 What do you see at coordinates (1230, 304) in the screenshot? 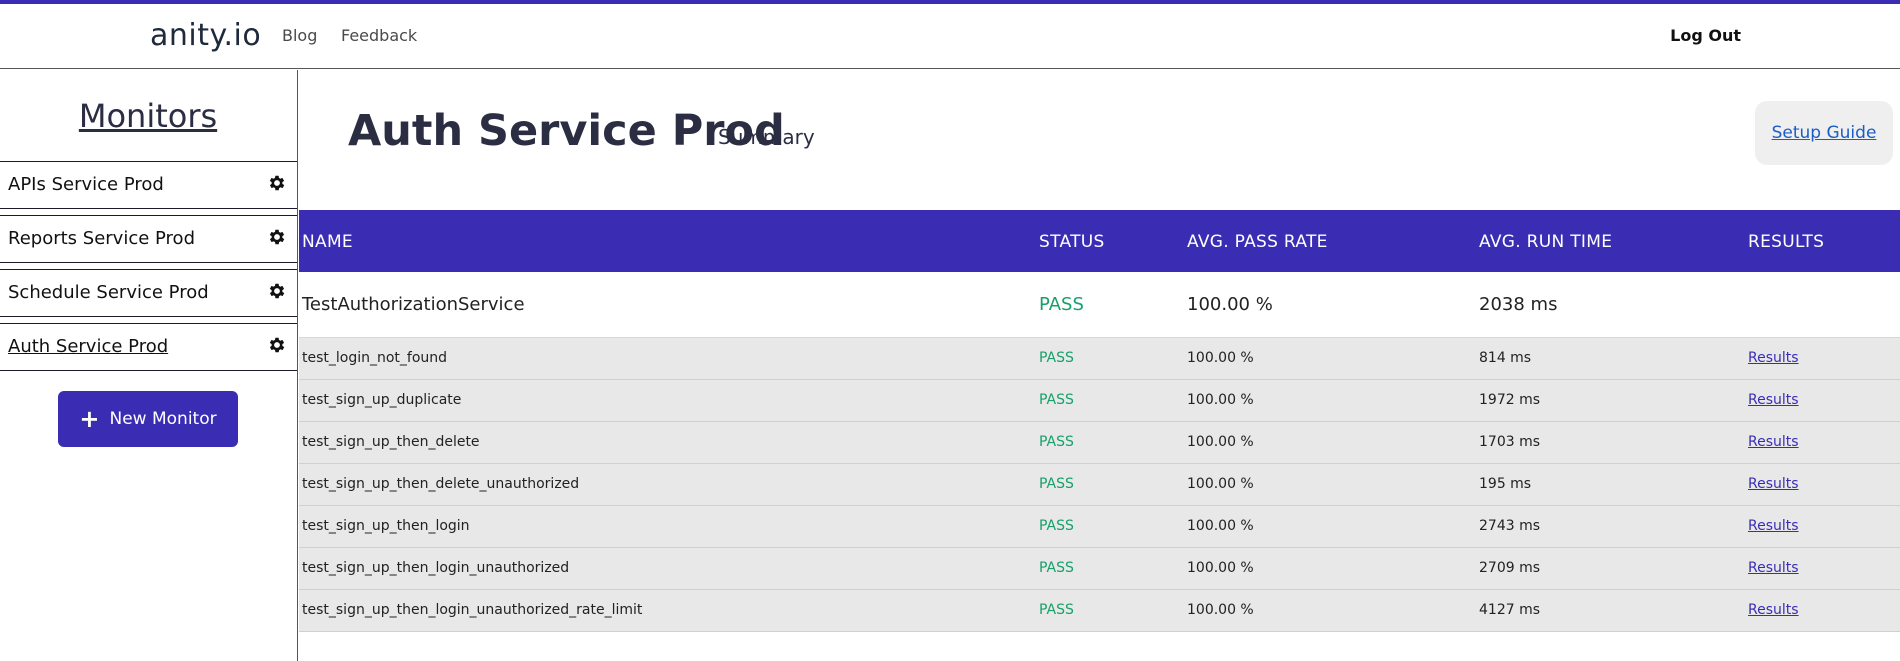
I see `suite-pass-rate: 100.00 %` at bounding box center [1230, 304].